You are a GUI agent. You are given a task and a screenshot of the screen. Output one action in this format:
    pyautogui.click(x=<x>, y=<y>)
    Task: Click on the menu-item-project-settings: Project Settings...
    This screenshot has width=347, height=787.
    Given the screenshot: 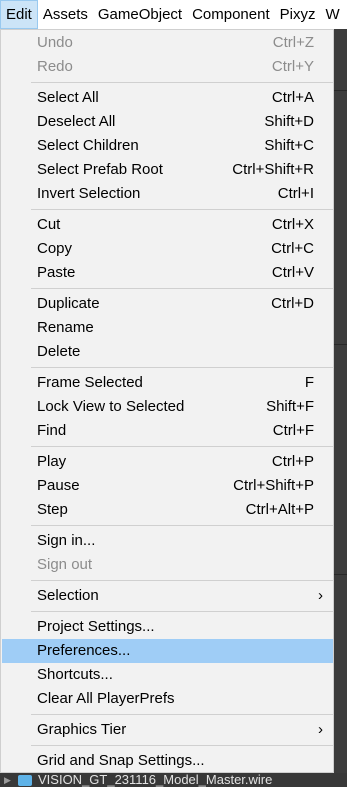 What is the action you would take?
    pyautogui.click(x=167, y=627)
    